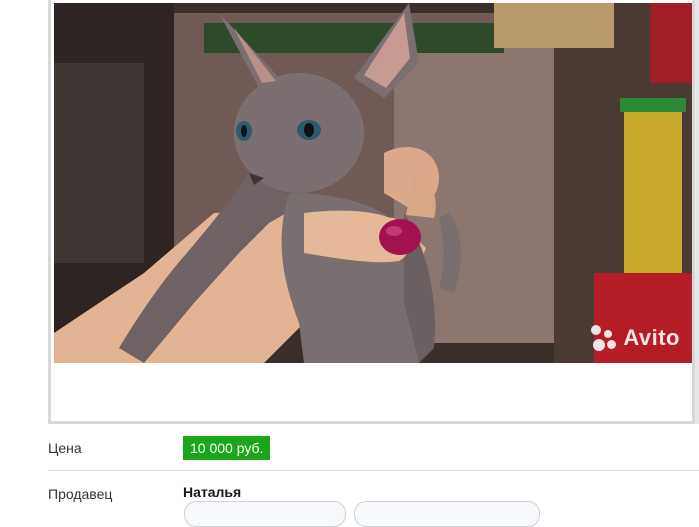 The height and width of the screenshot is (527, 699). What do you see at coordinates (447, 514) in the screenshot?
I see `message-button` at bounding box center [447, 514].